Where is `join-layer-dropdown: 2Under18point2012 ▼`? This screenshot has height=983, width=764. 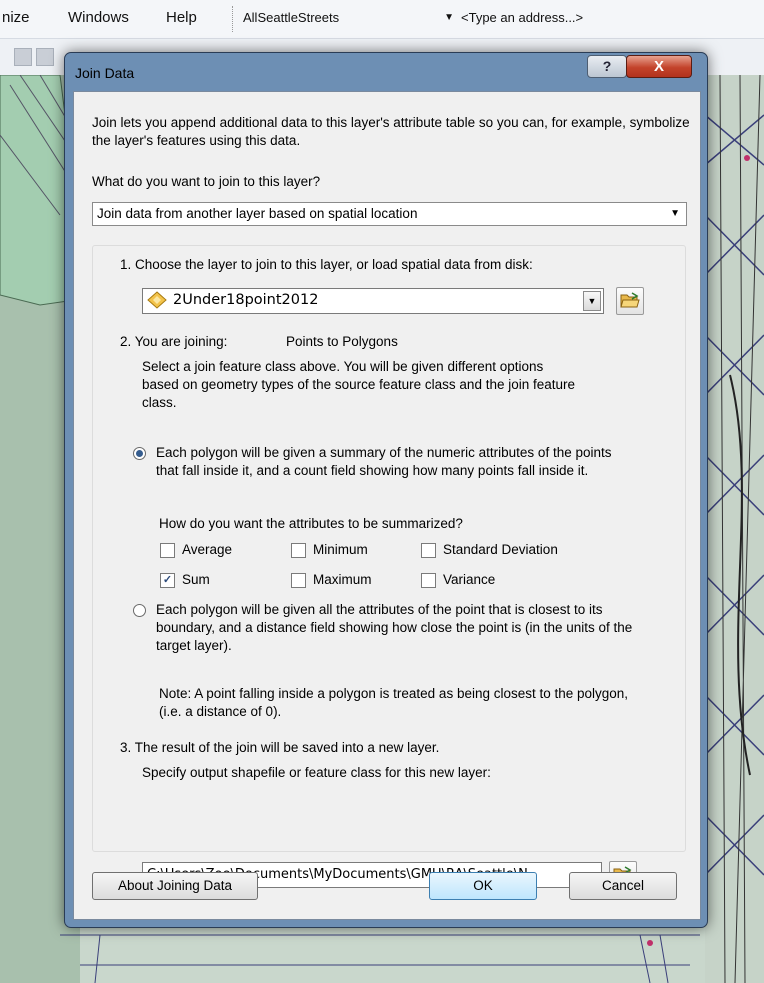
join-layer-dropdown: 2Under18point2012 ▼ is located at coordinates (373, 301).